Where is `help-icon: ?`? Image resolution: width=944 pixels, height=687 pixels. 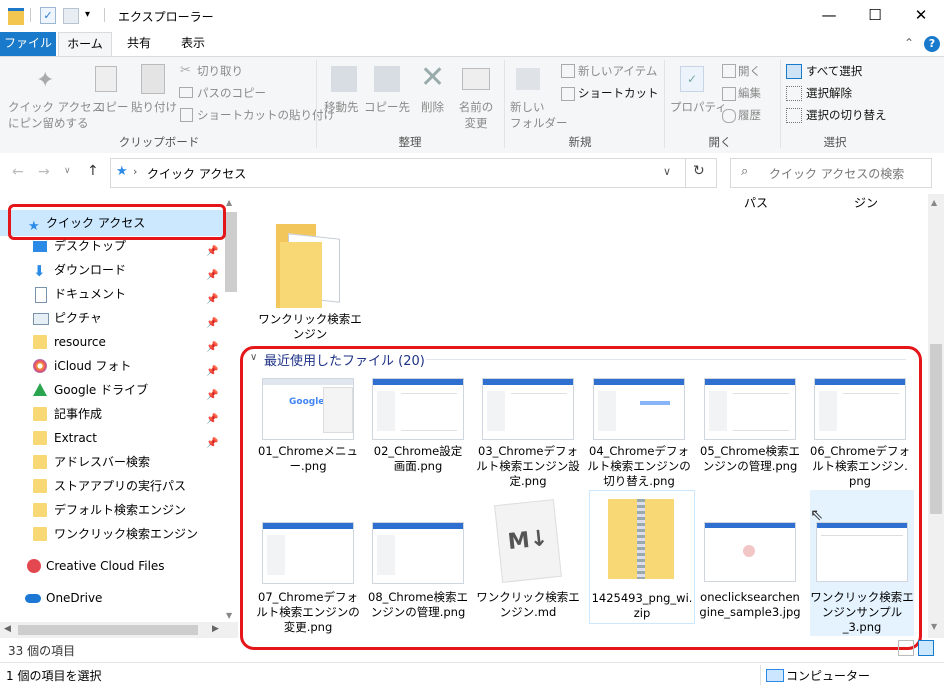
help-icon: ? is located at coordinates (932, 44).